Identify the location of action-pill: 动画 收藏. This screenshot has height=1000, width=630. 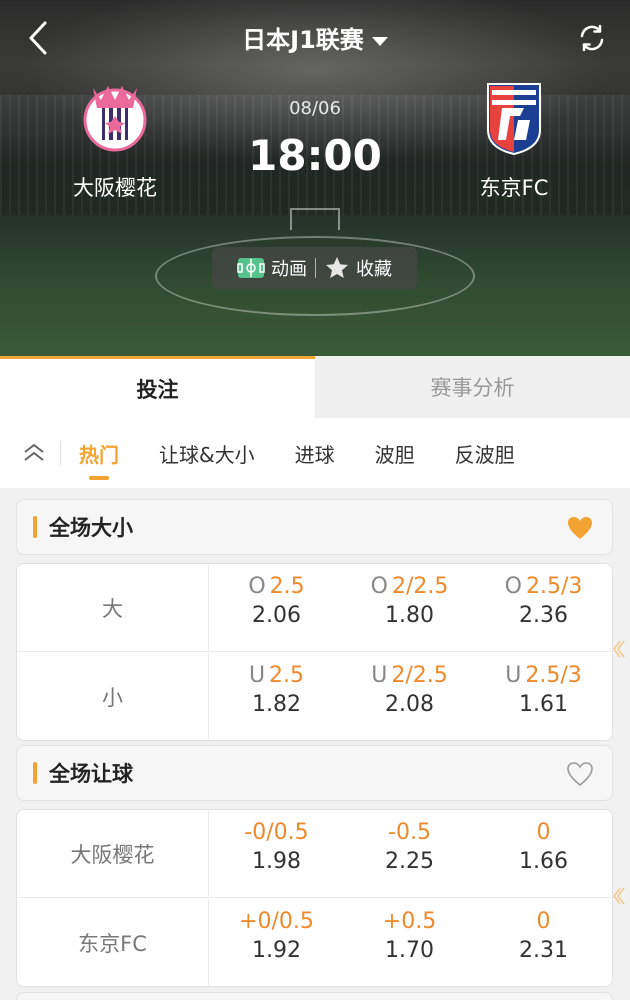
(314, 268).